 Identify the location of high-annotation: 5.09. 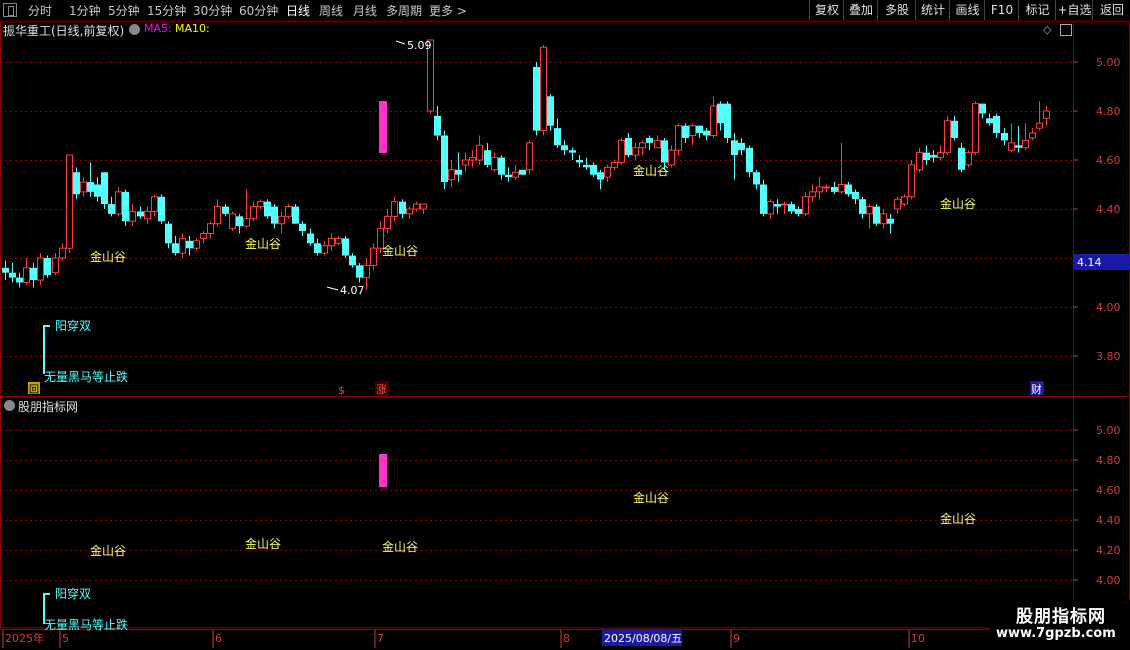
(413, 45).